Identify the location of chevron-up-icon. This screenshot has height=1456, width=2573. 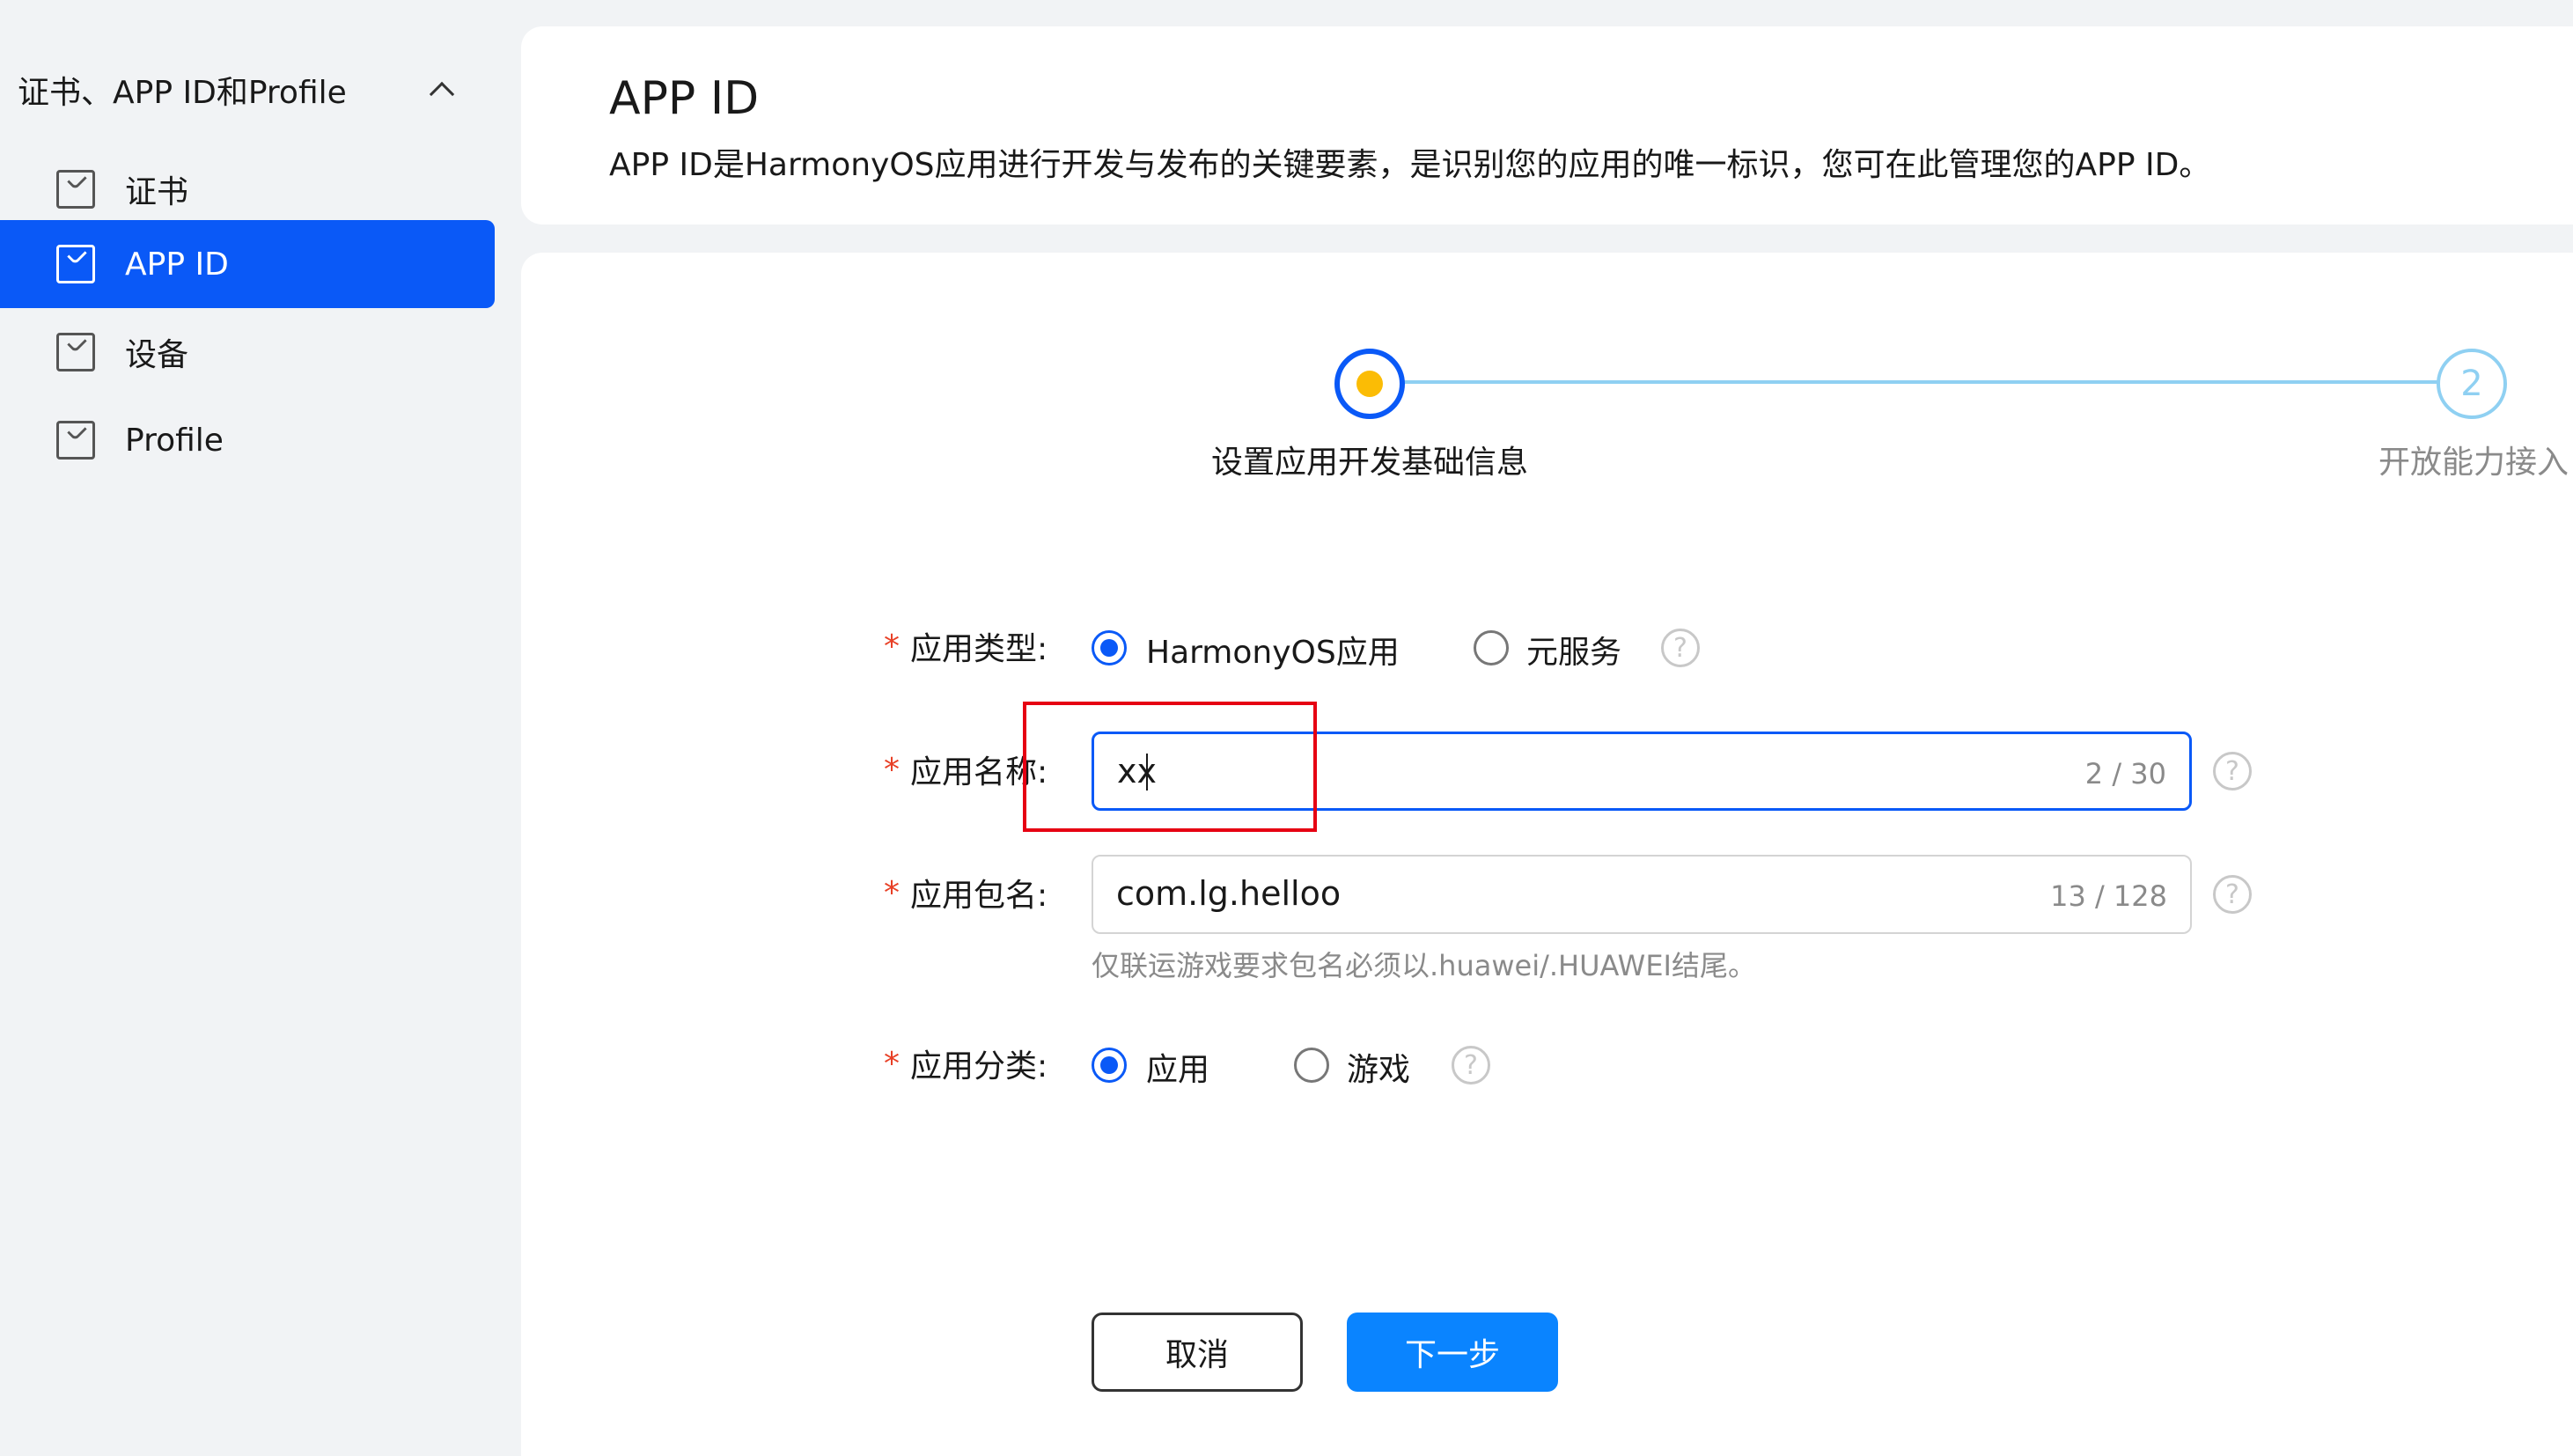
(442, 94).